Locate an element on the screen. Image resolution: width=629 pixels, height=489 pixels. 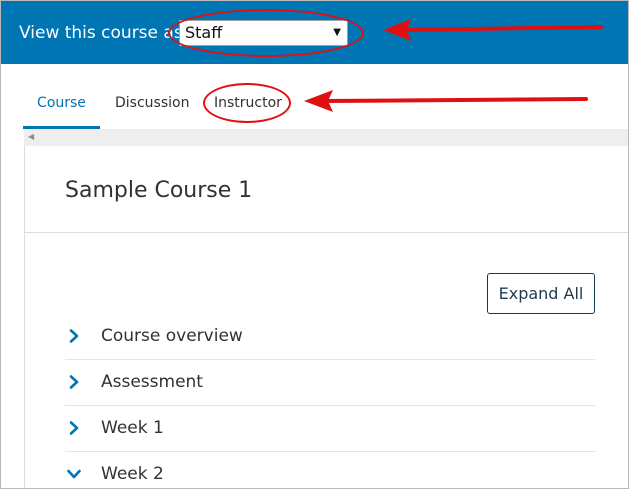
tab-course: Course is located at coordinates (61, 107).